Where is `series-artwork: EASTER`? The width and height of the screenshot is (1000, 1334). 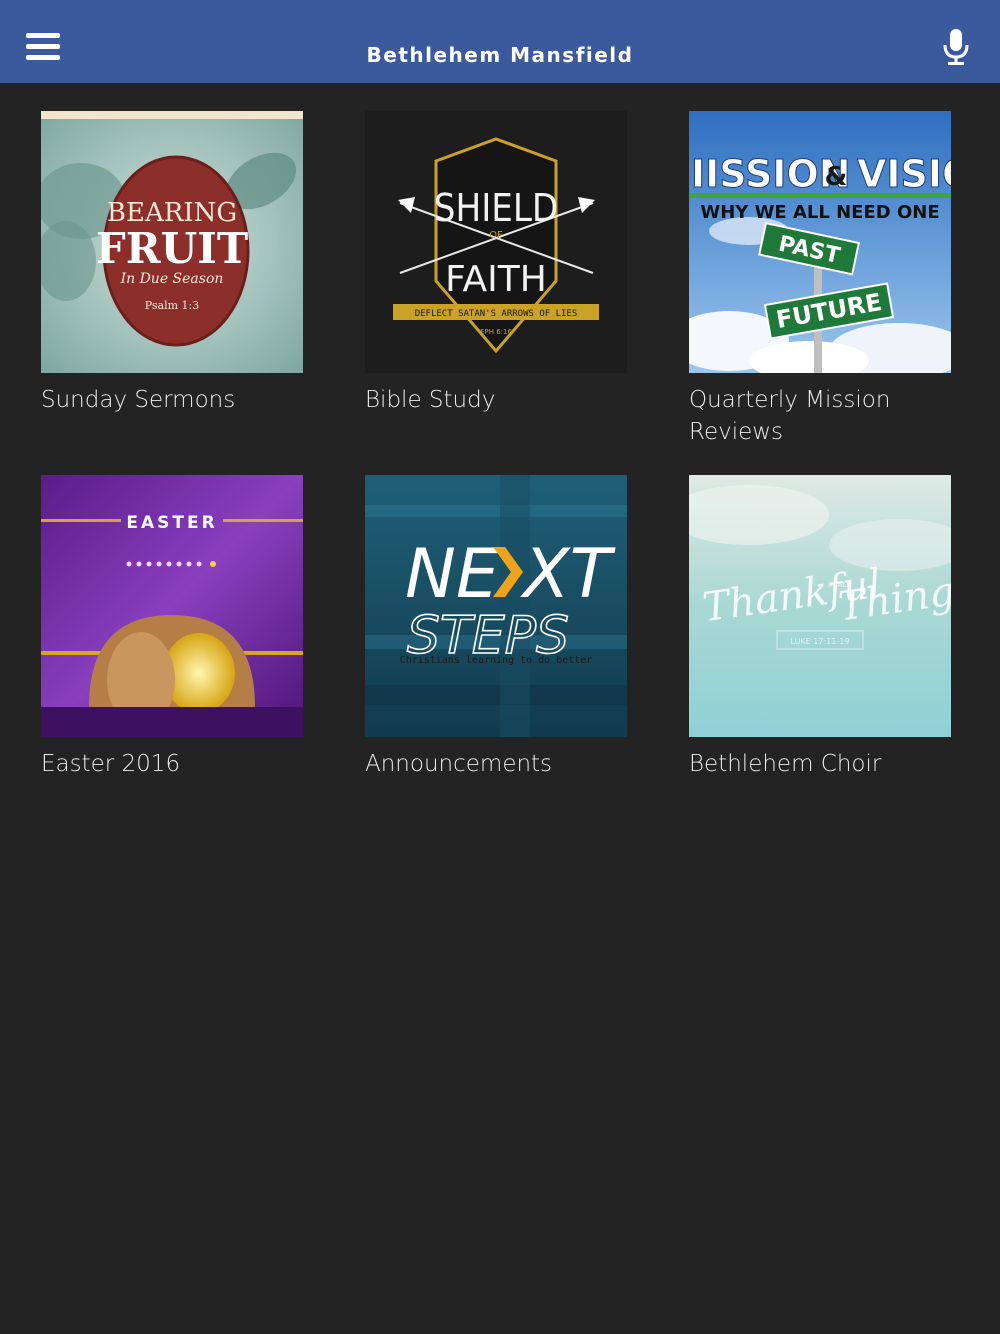 series-artwork: EASTER is located at coordinates (172, 606).